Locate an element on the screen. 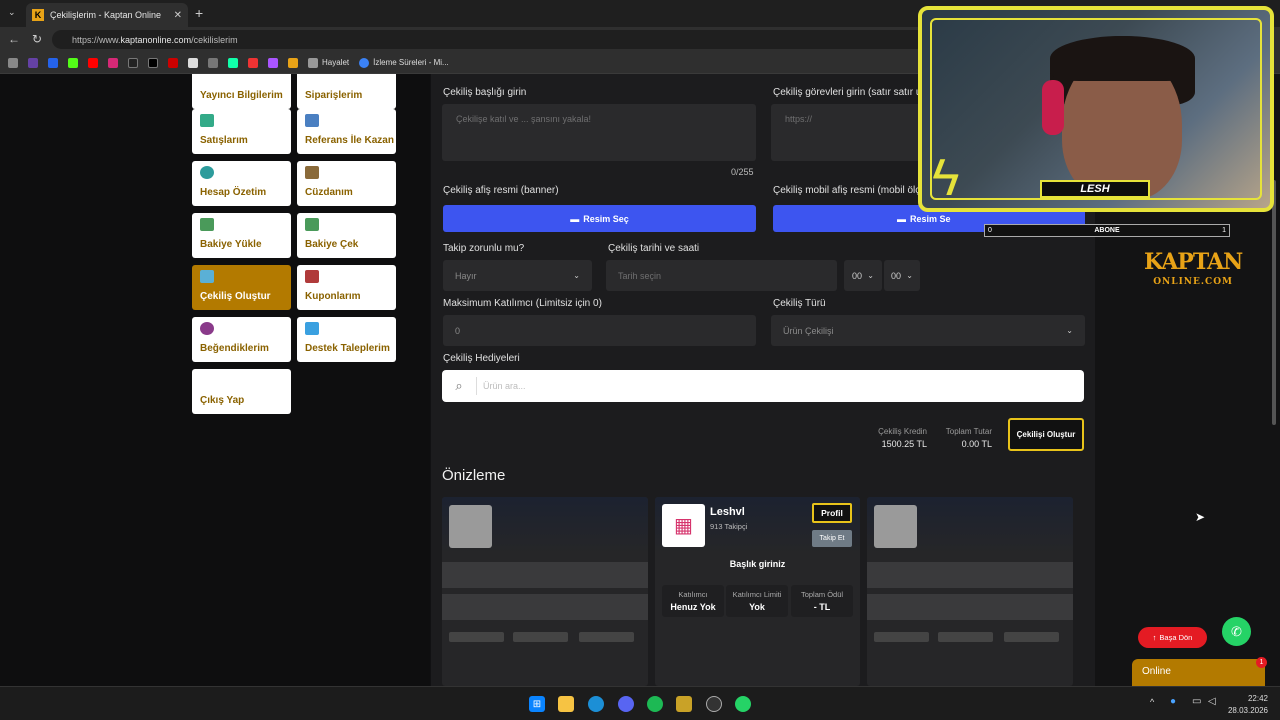 This screenshot has height=720, width=1280. discord-icon is located at coordinates (626, 704).